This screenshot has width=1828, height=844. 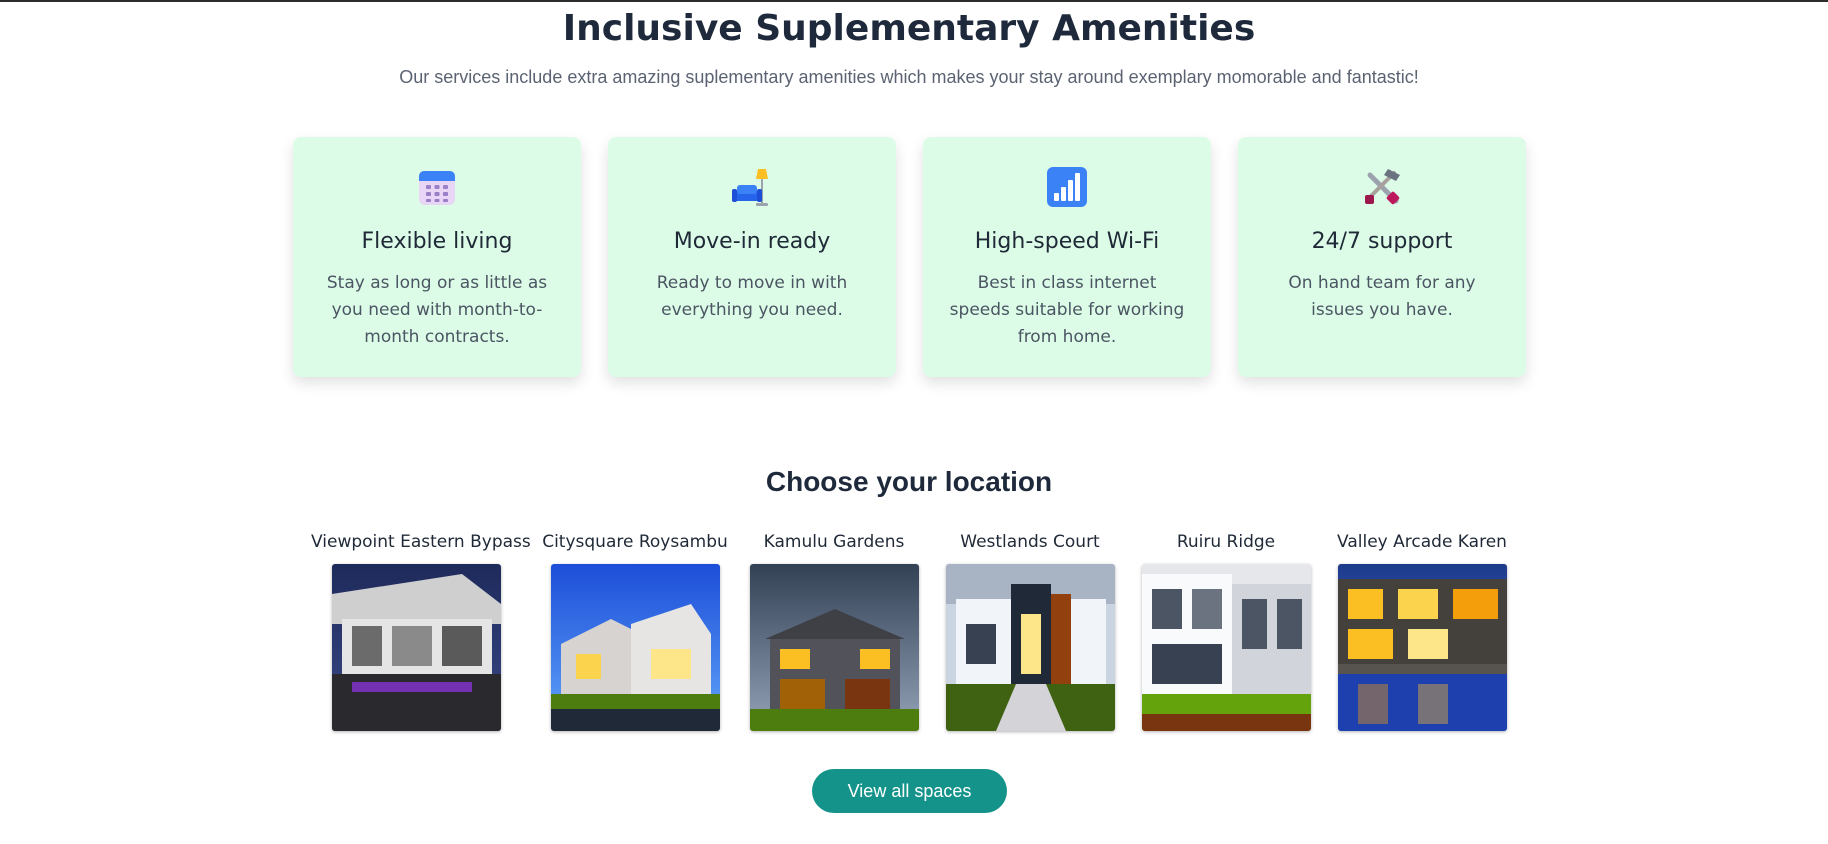 I want to click on location-card-valley-arcade-karen: Valley Arcade Karen, so click(x=1422, y=630).